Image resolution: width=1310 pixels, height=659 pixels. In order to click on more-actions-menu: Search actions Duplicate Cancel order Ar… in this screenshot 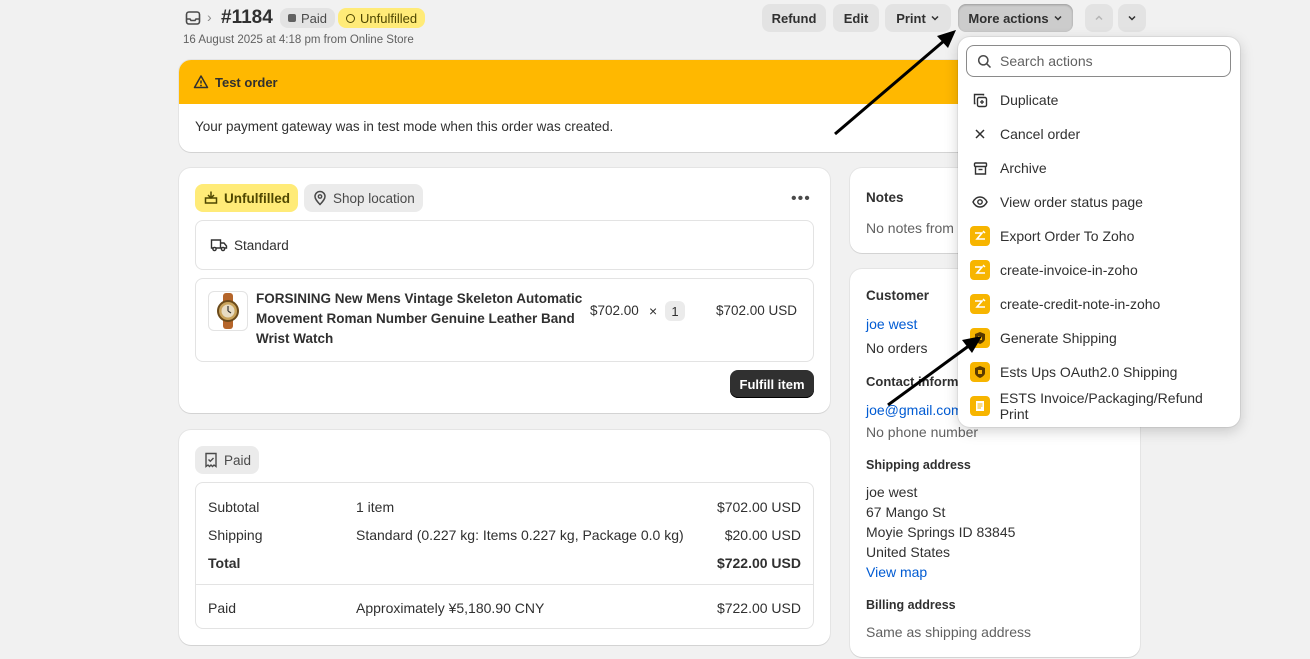, I will do `click(1099, 232)`.